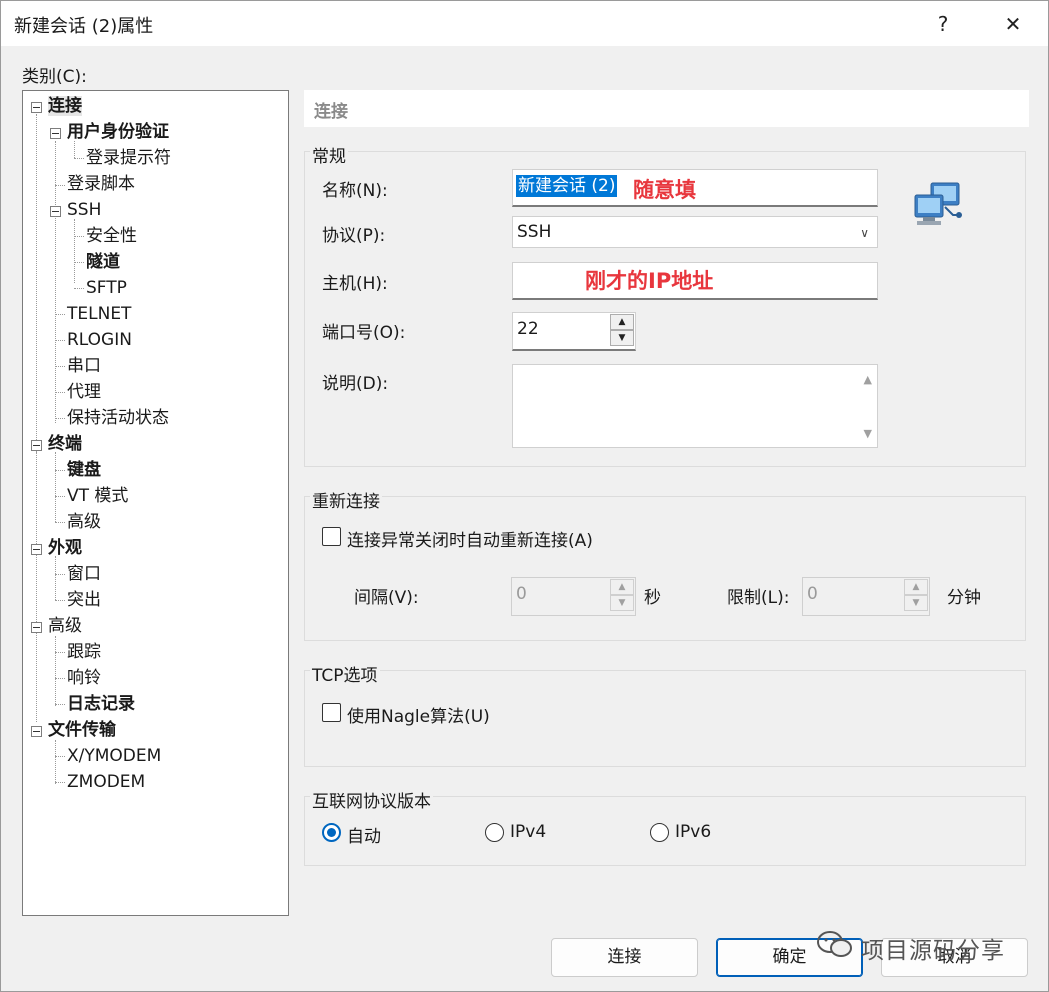  Describe the element at coordinates (386, 598) in the screenshot. I see `interval-label: 间隔(V):` at that location.